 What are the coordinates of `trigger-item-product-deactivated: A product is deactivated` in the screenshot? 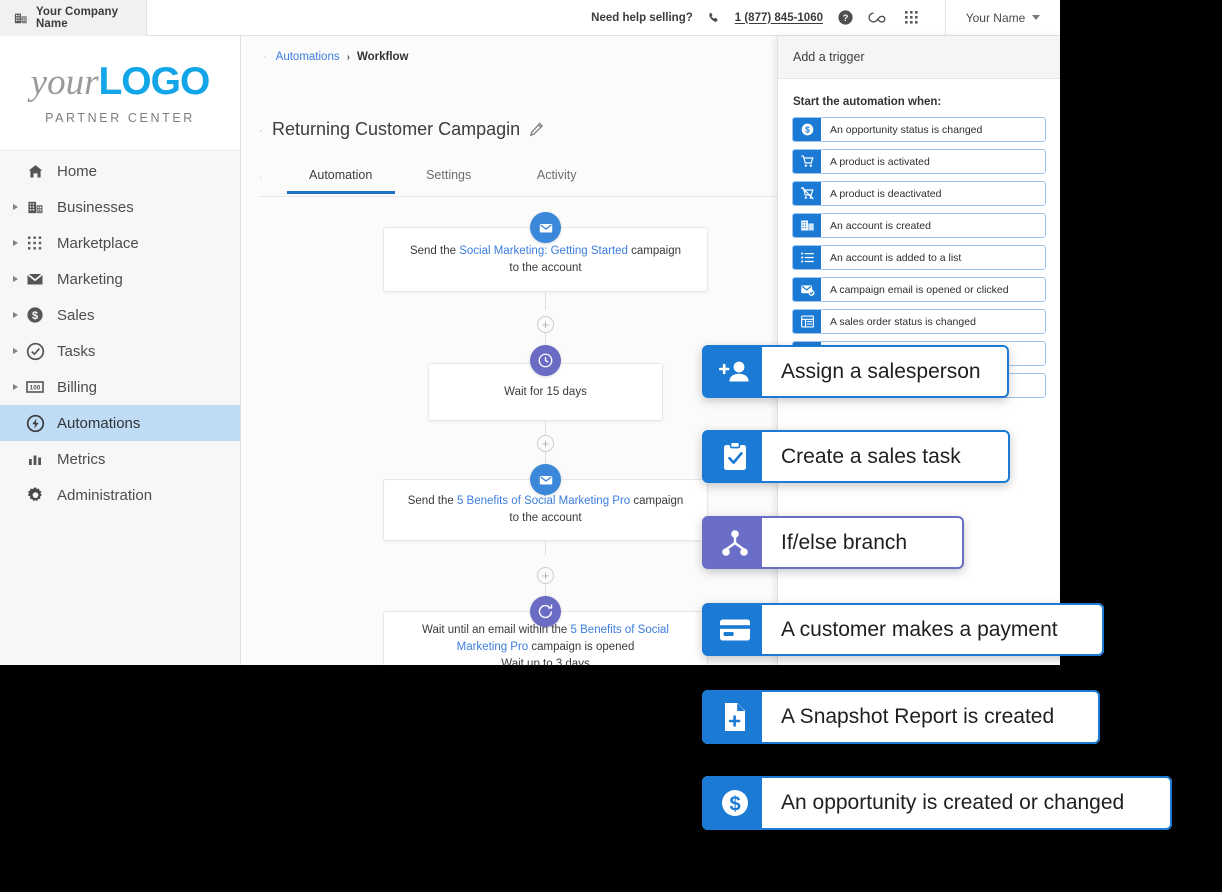 It's located at (919, 193).